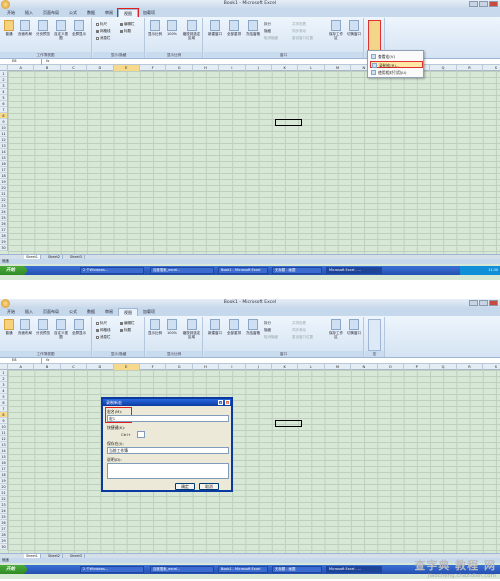 The height and width of the screenshot is (581, 500). What do you see at coordinates (396, 72) in the screenshot?
I see `menu-item-relative-refs: 使用相对引用(U)` at bounding box center [396, 72].